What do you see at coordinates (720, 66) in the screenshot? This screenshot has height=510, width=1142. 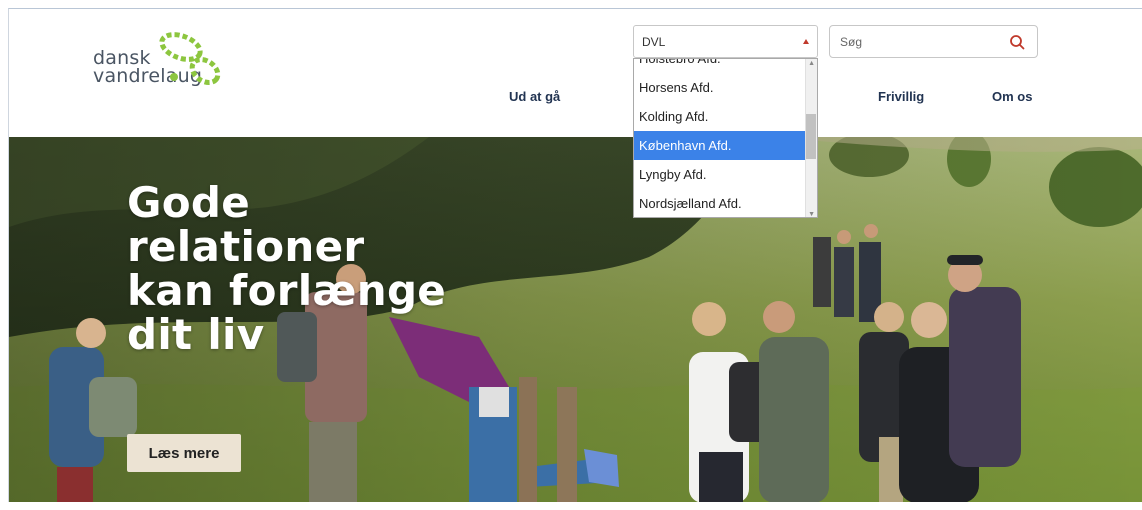 I see `option-holstebro: Holstebro Afd.` at bounding box center [720, 66].